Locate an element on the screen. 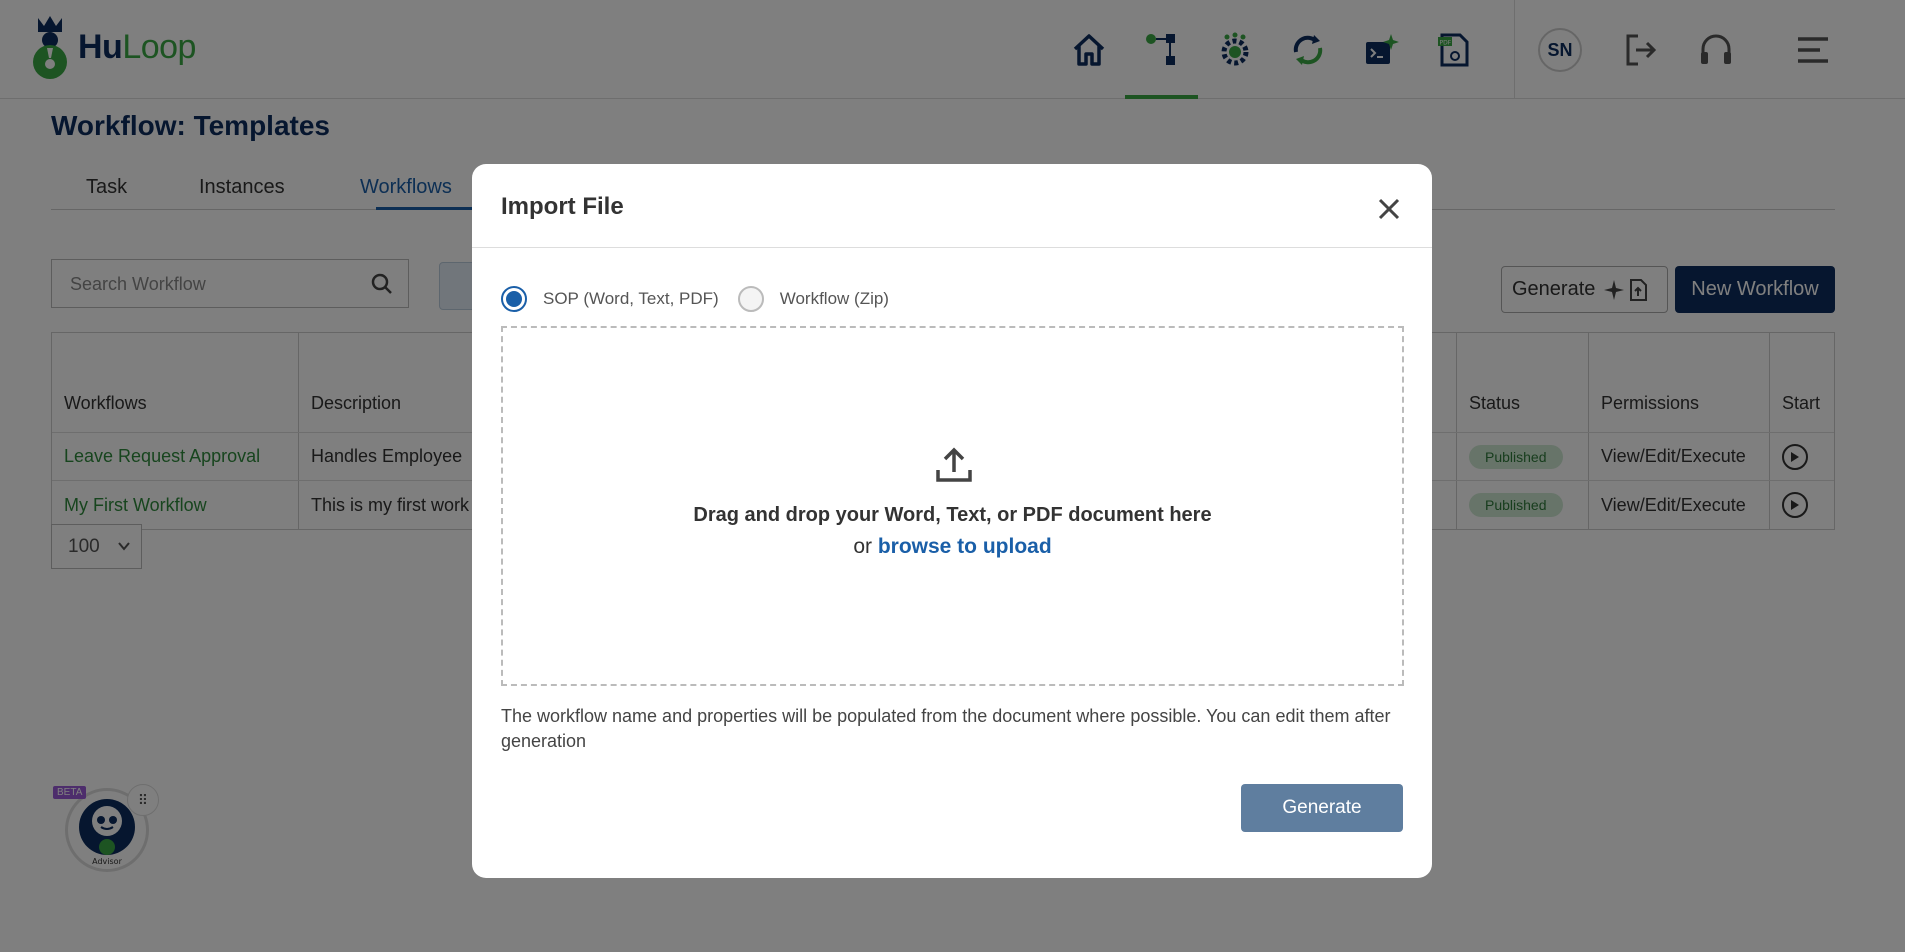  dropzone-browse-line: or browse to upload is located at coordinates (952, 546).